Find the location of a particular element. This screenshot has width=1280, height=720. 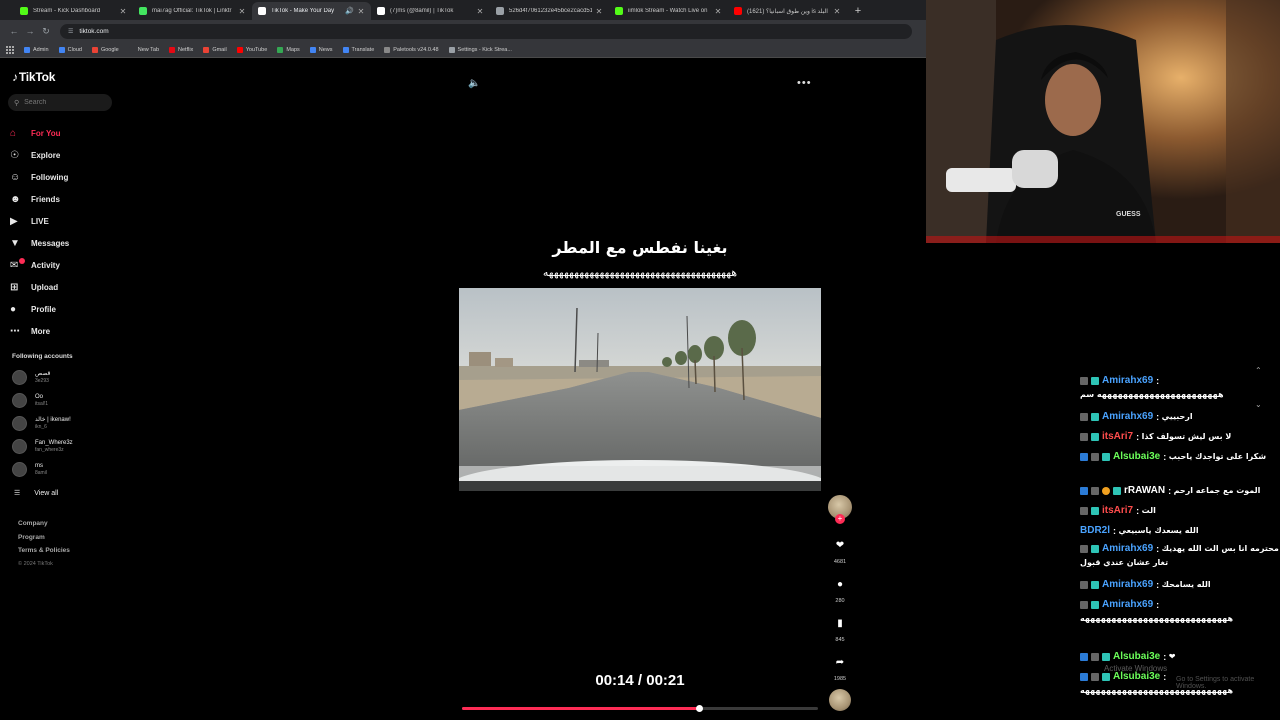

bookmark-item: Translate is located at coordinates (358, 49).